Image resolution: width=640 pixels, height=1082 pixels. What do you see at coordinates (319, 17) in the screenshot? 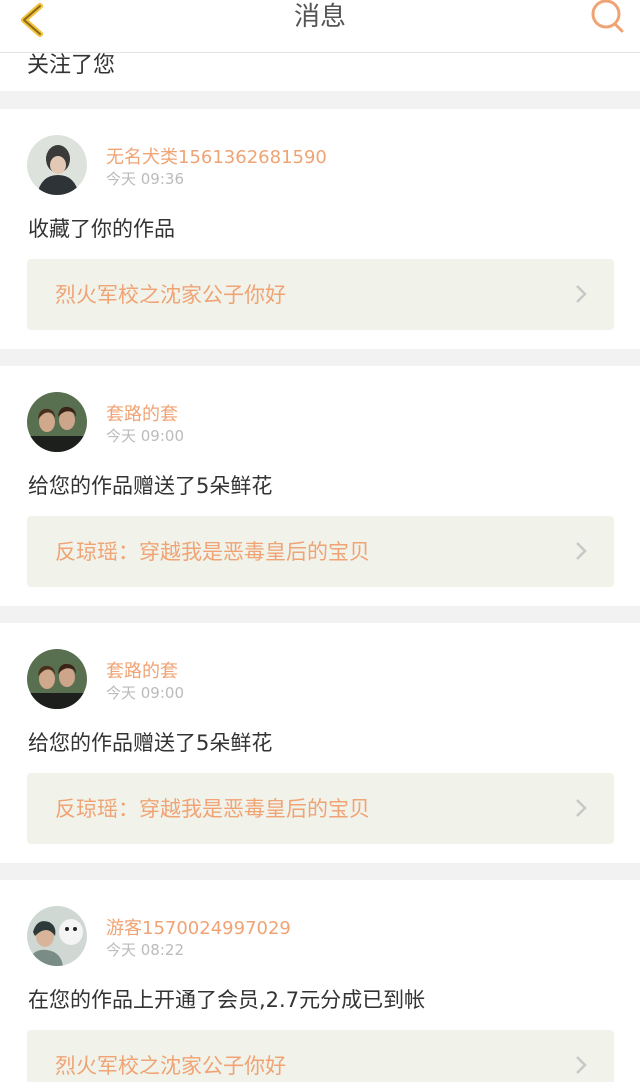
I see `page-title: 消息` at bounding box center [319, 17].